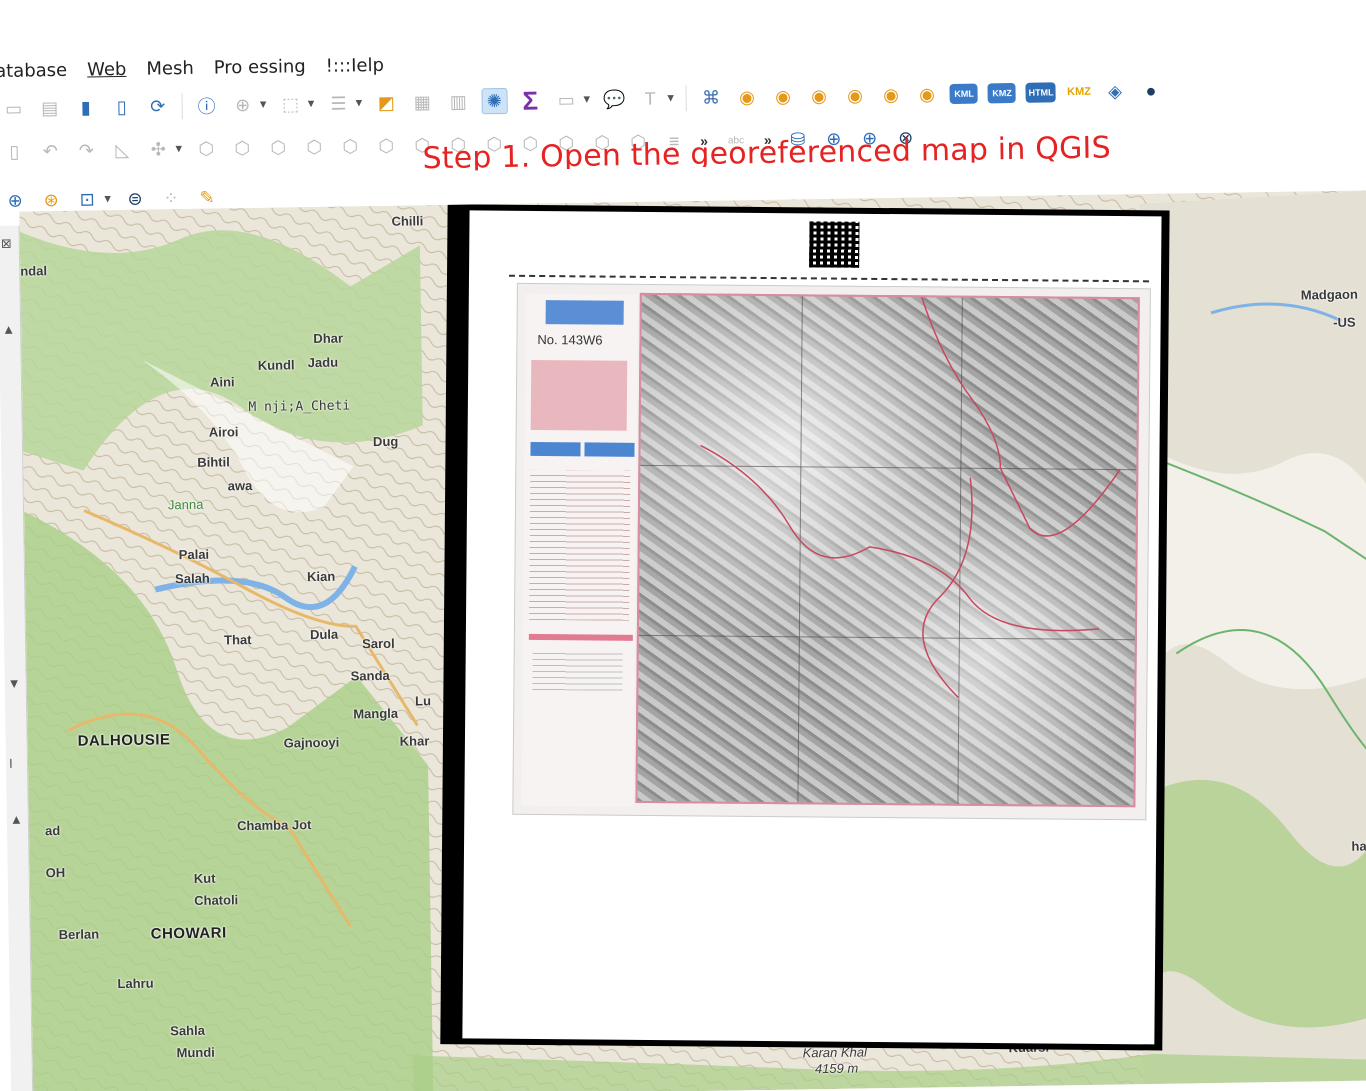 The image size is (1366, 1091). Describe the element at coordinates (157, 106) in the screenshot. I see `refresh-icon: ⟳` at that location.